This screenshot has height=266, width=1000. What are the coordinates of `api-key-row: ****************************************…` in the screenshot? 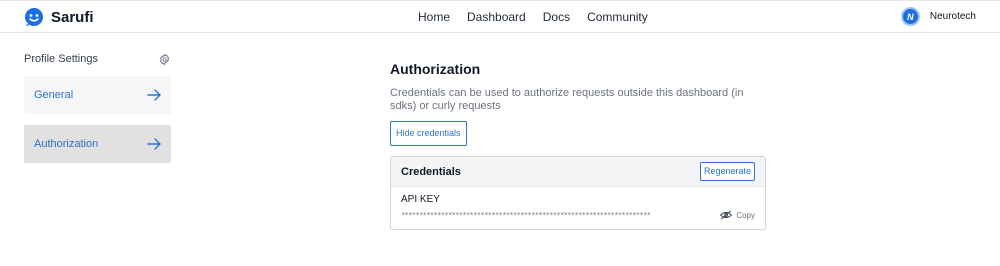 It's located at (578, 215).